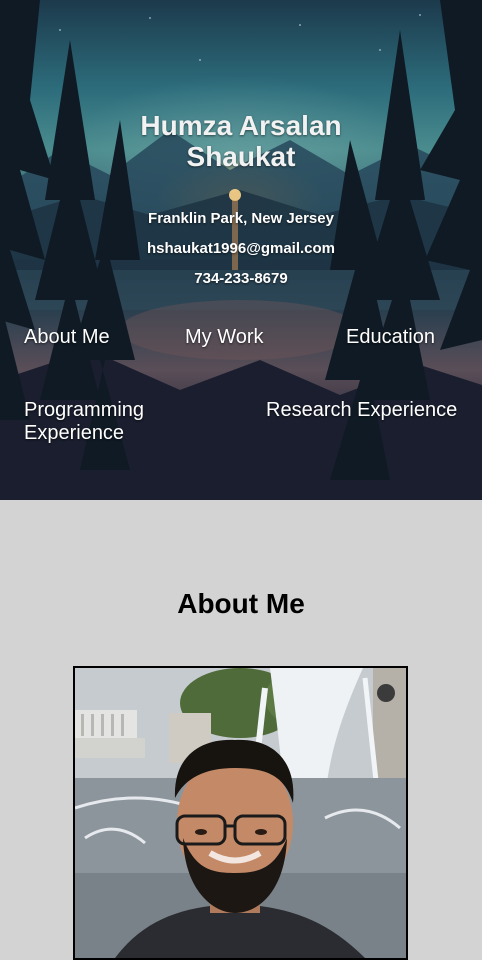  Describe the element at coordinates (361, 410) in the screenshot. I see `nav-research-experience: Research Experience` at that location.